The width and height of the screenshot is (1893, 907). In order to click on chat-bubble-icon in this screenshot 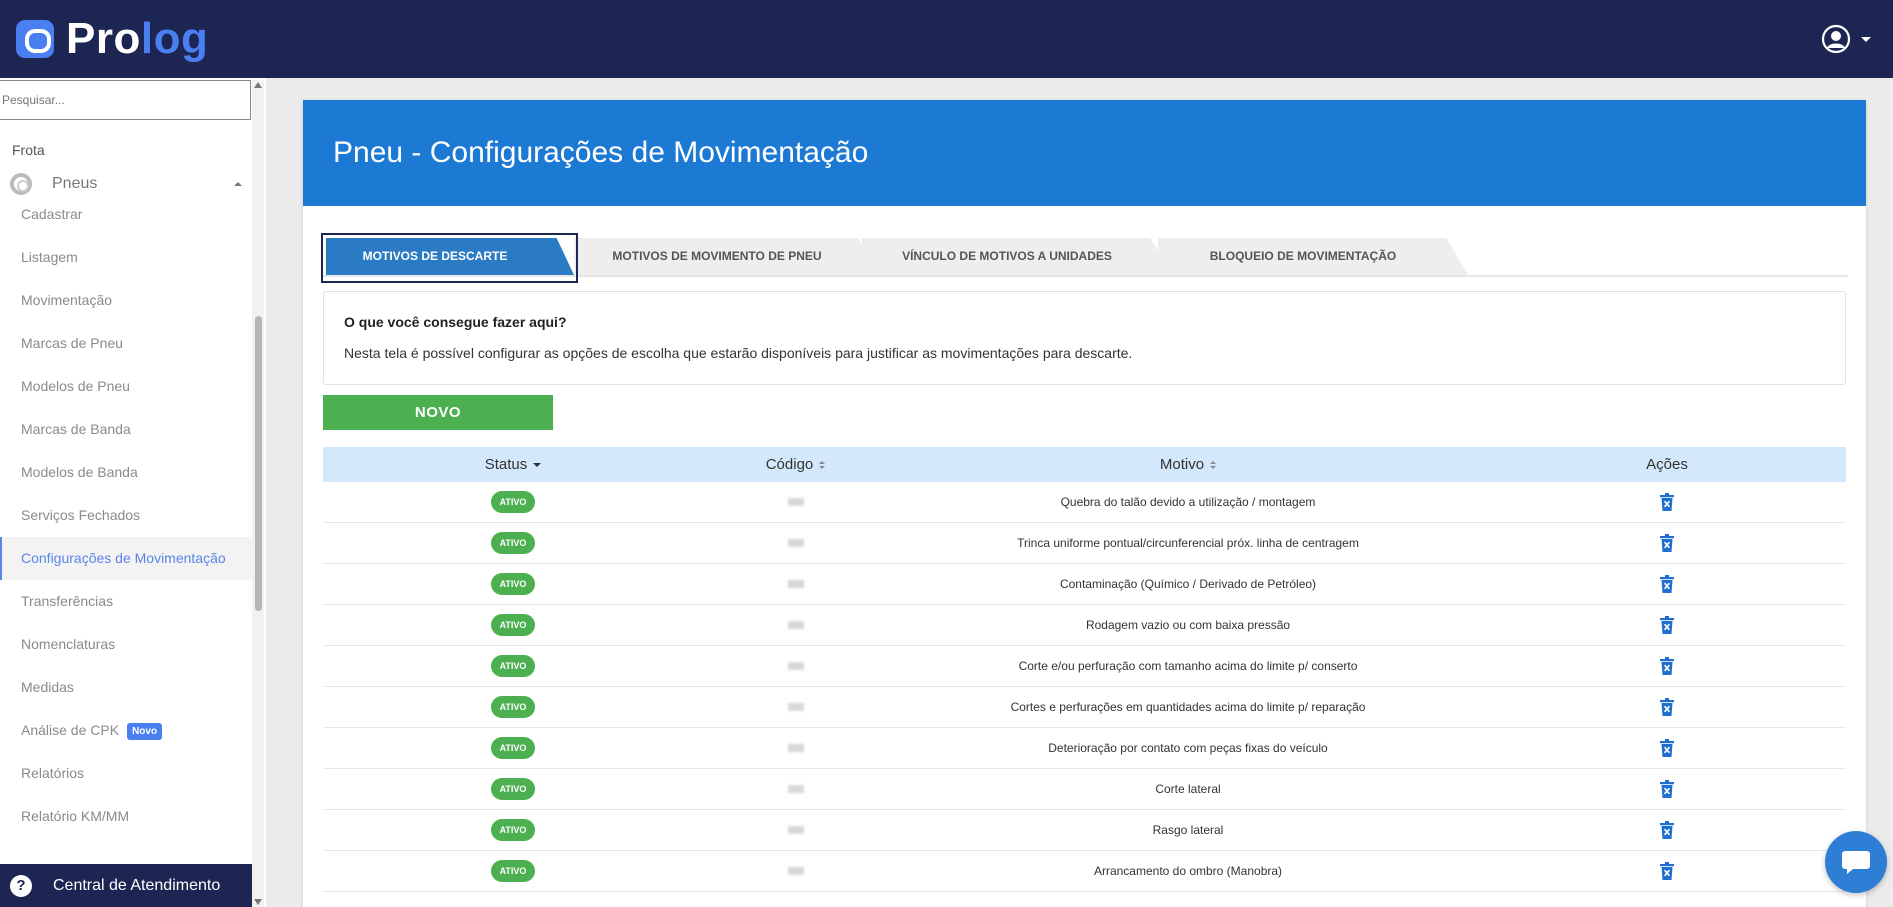, I will do `click(1856, 862)`.